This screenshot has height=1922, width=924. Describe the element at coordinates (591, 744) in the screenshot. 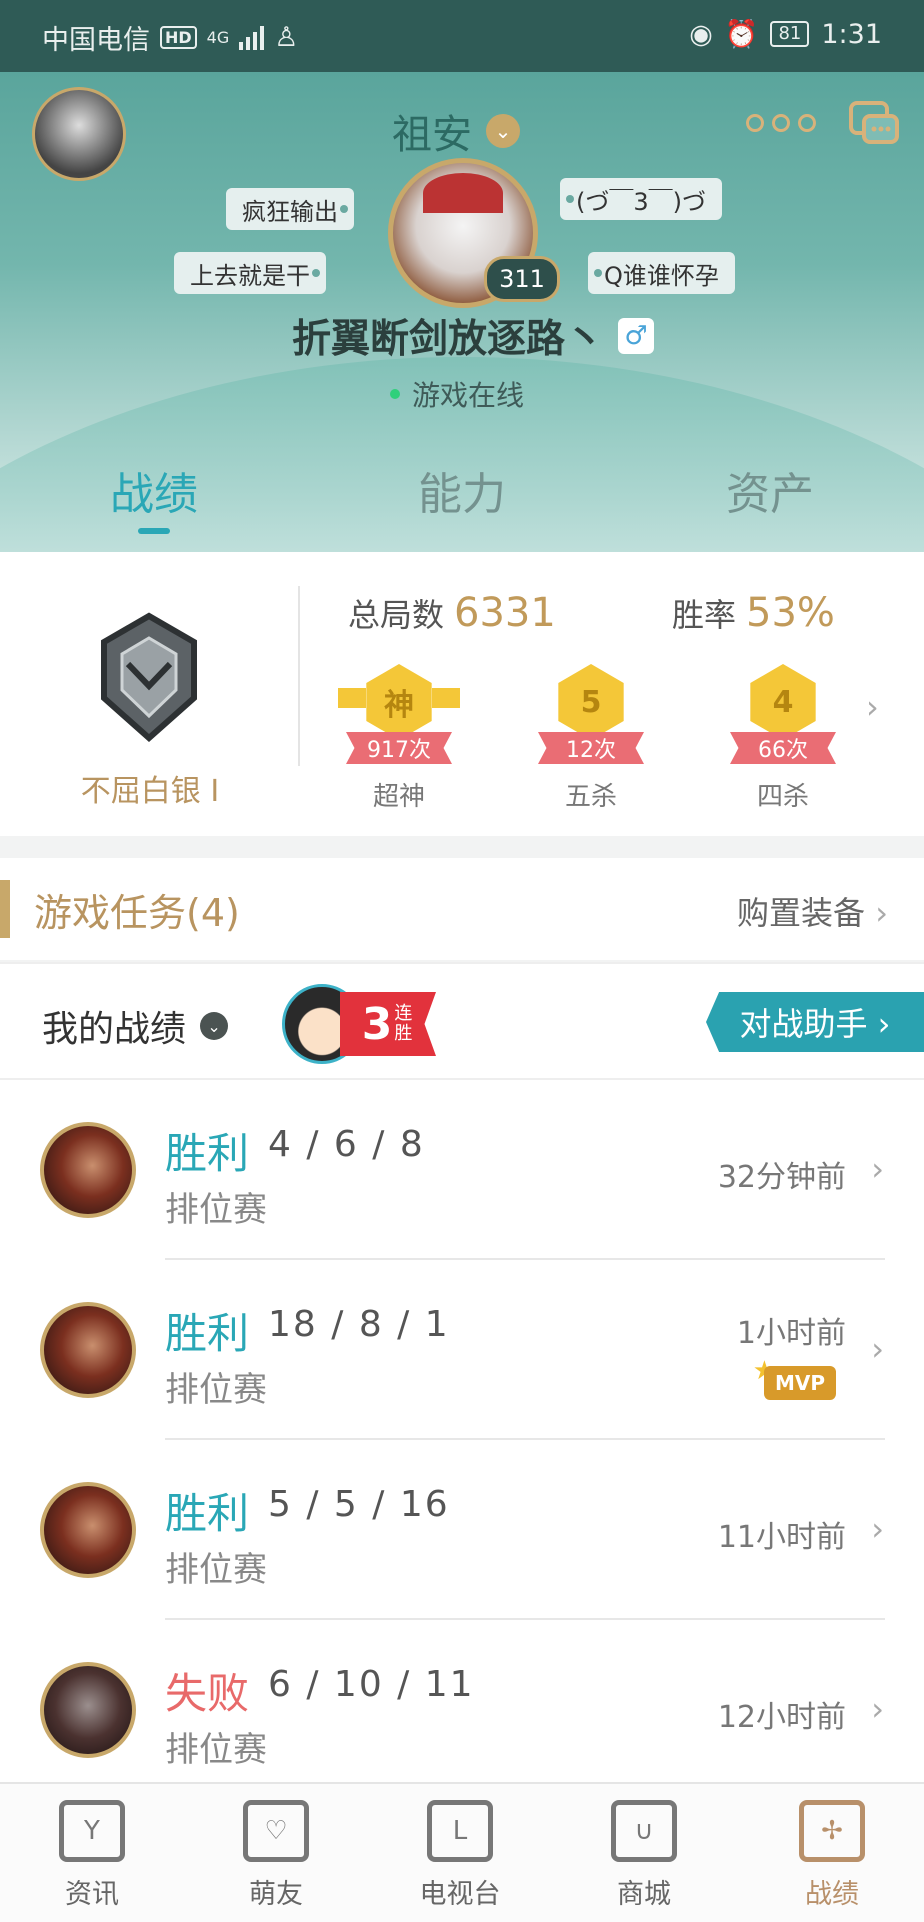

I see `medal-pentakill: 5 12次 五杀` at that location.